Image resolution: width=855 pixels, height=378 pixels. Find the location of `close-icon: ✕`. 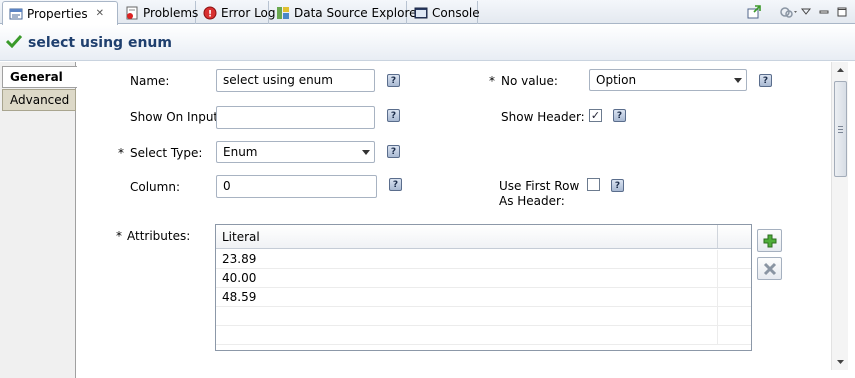

close-icon: ✕ is located at coordinates (100, 13).